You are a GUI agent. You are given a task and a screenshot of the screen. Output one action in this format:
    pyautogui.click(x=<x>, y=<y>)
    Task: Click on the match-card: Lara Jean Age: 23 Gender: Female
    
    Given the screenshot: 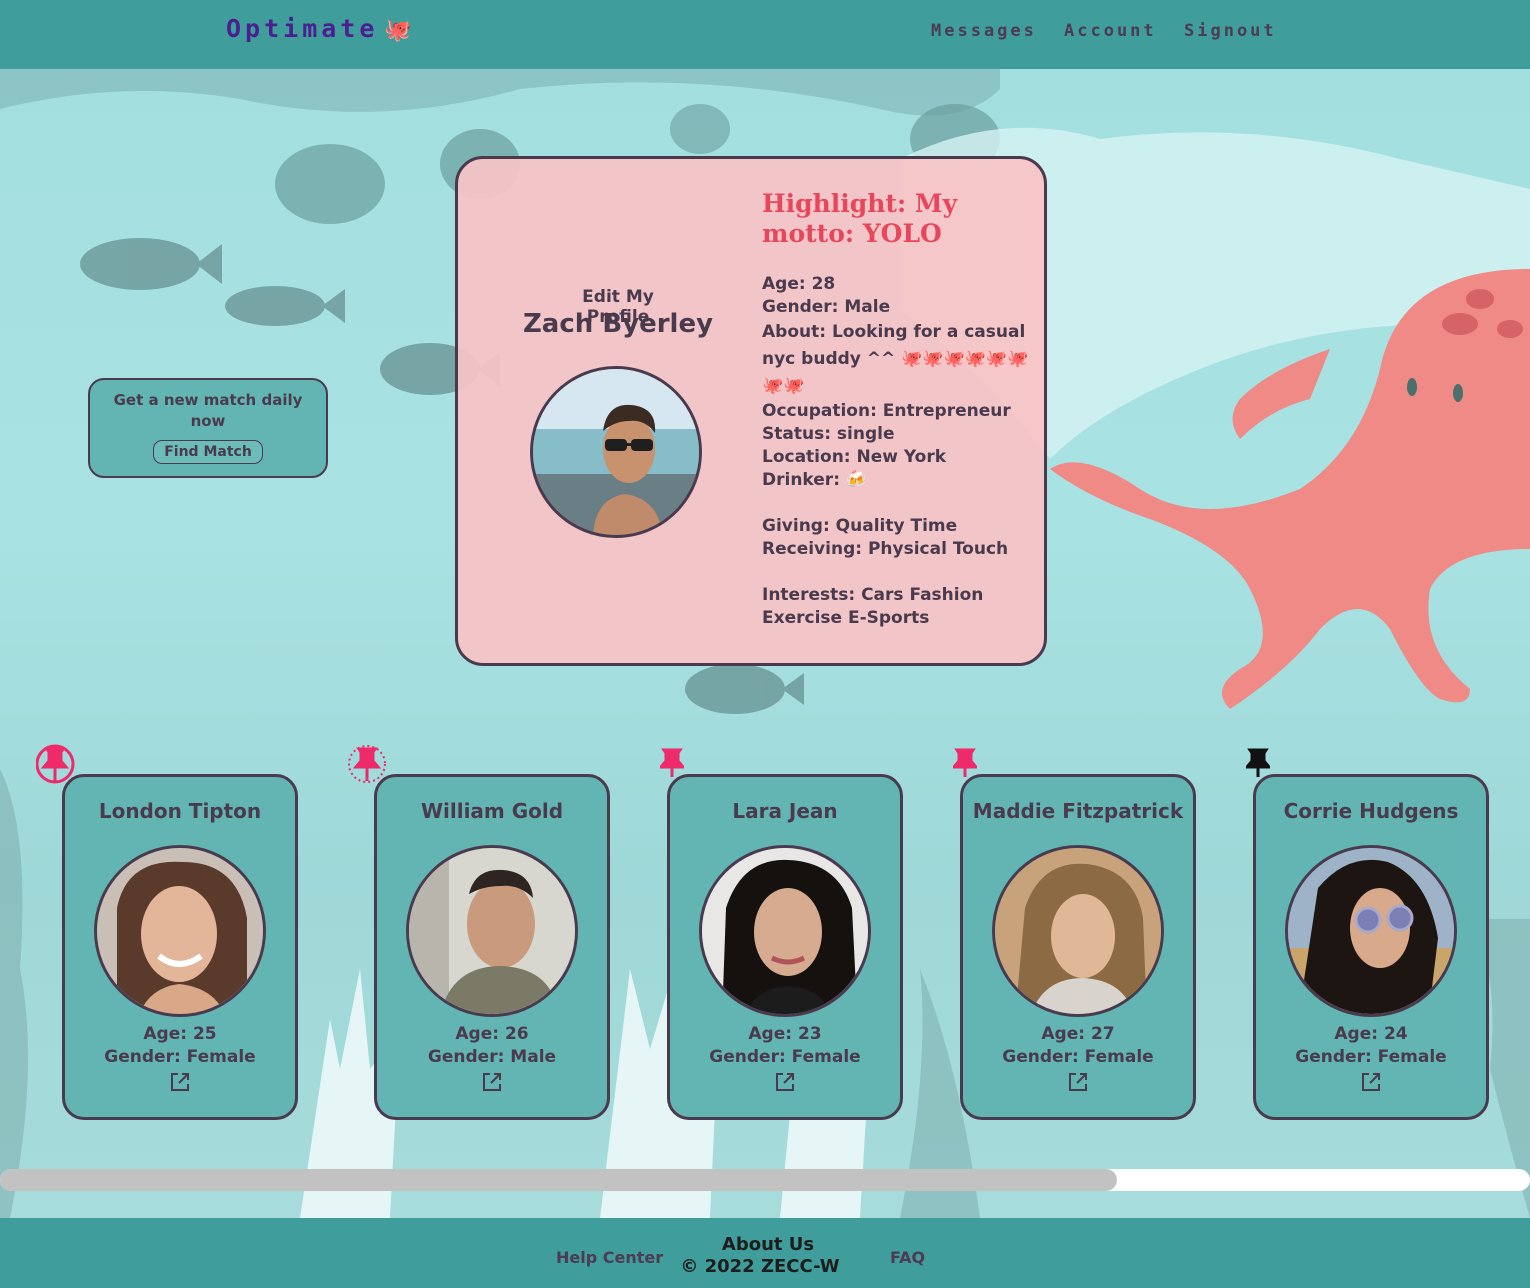 What is the action you would take?
    pyautogui.click(x=785, y=947)
    